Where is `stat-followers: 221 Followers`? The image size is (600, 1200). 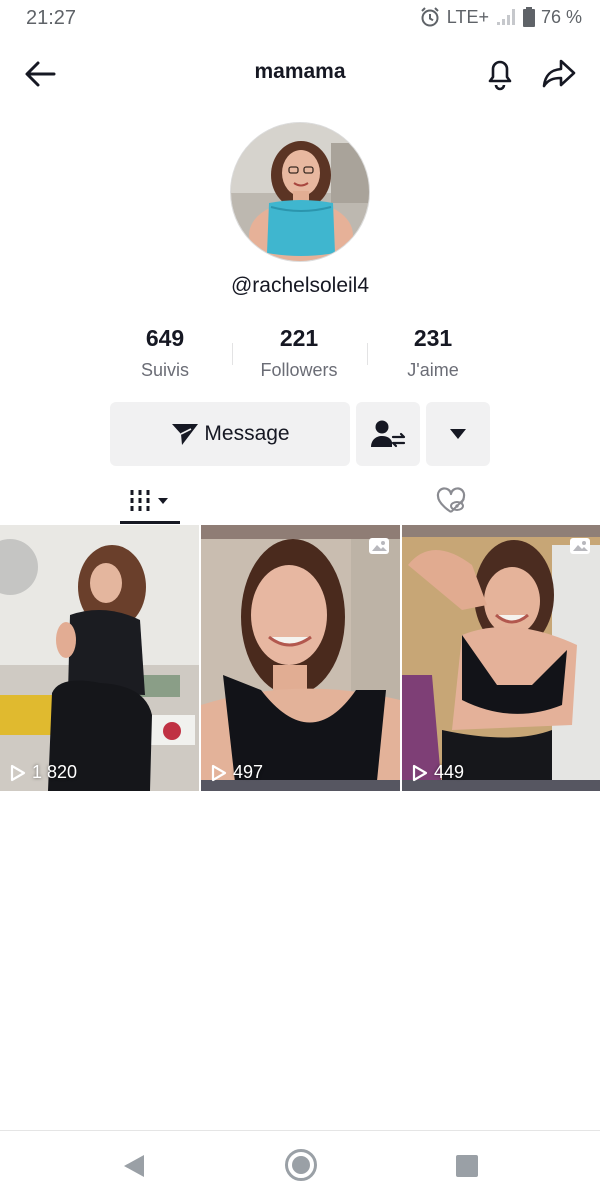
stat-followers: 221 Followers is located at coordinates (299, 355).